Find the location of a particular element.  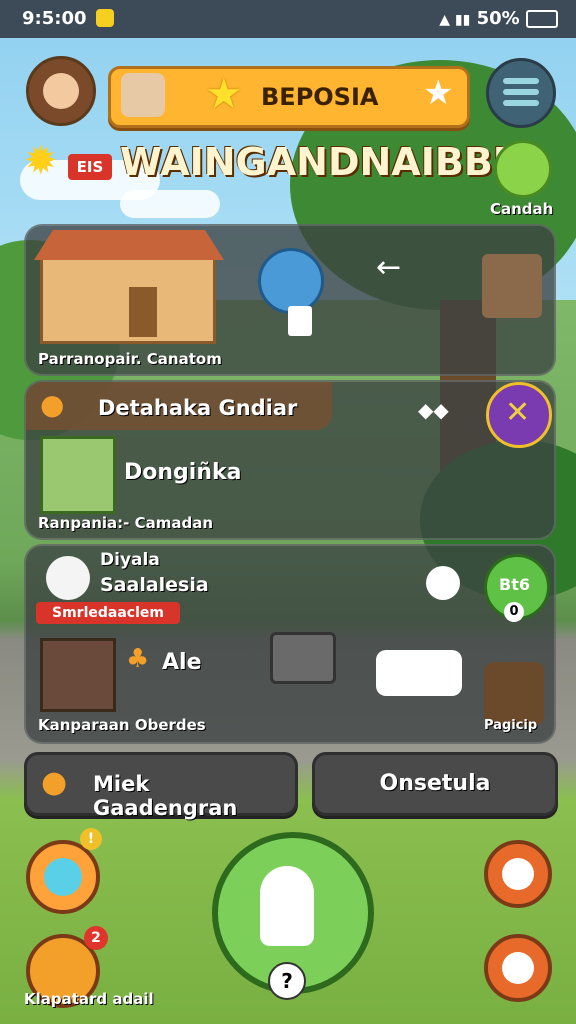

sword-icon: ✕ is located at coordinates (518, 412).